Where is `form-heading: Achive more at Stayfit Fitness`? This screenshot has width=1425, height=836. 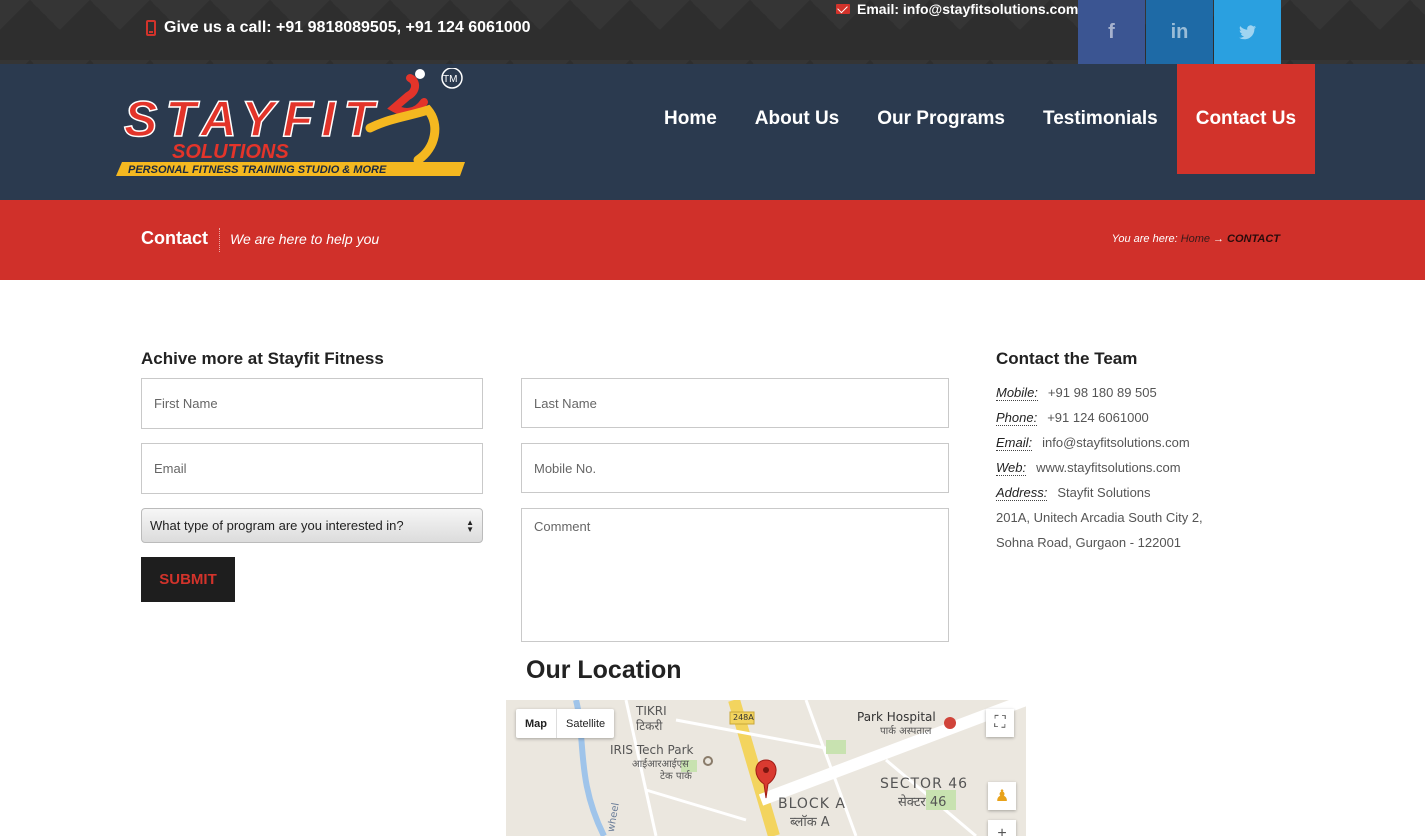
form-heading: Achive more at Stayfit Fitness is located at coordinates (262, 358).